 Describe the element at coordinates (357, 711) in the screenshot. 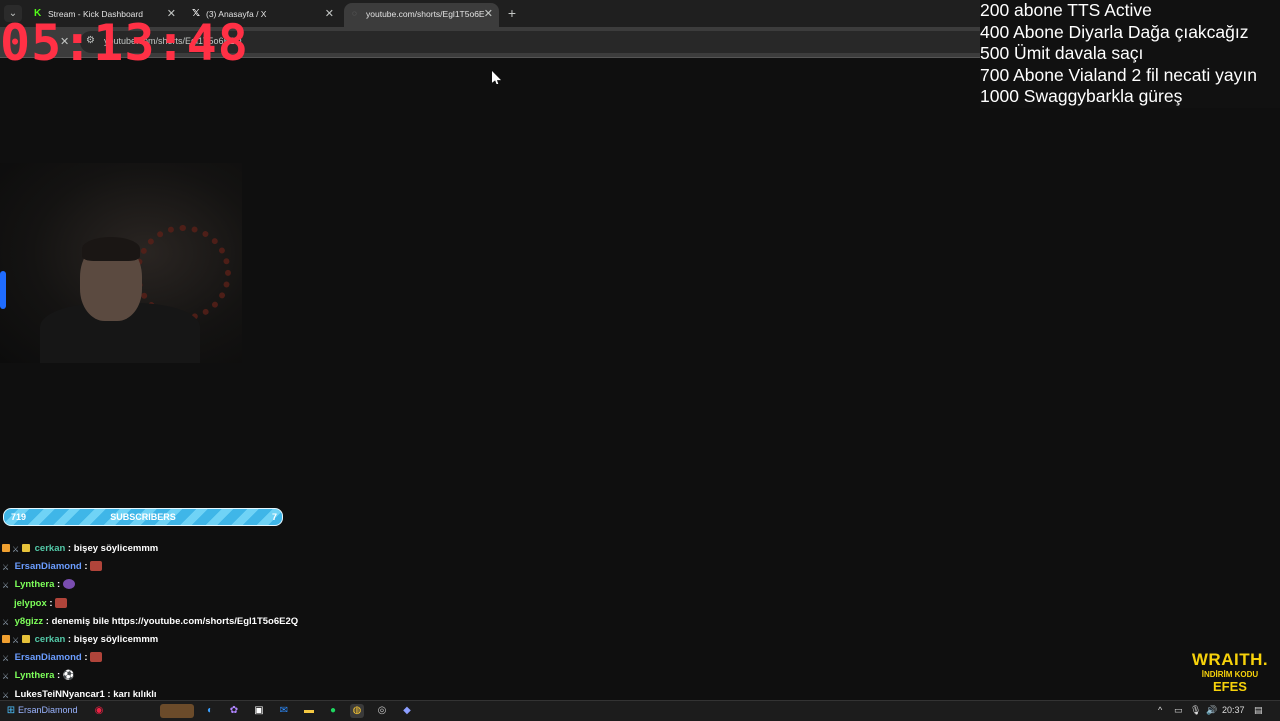

I see `chrome-icon: ◍` at that location.